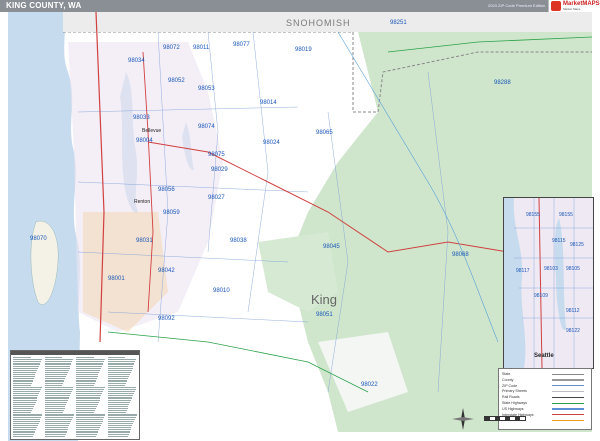  I want to click on zip-label: 98074, so click(206, 127).